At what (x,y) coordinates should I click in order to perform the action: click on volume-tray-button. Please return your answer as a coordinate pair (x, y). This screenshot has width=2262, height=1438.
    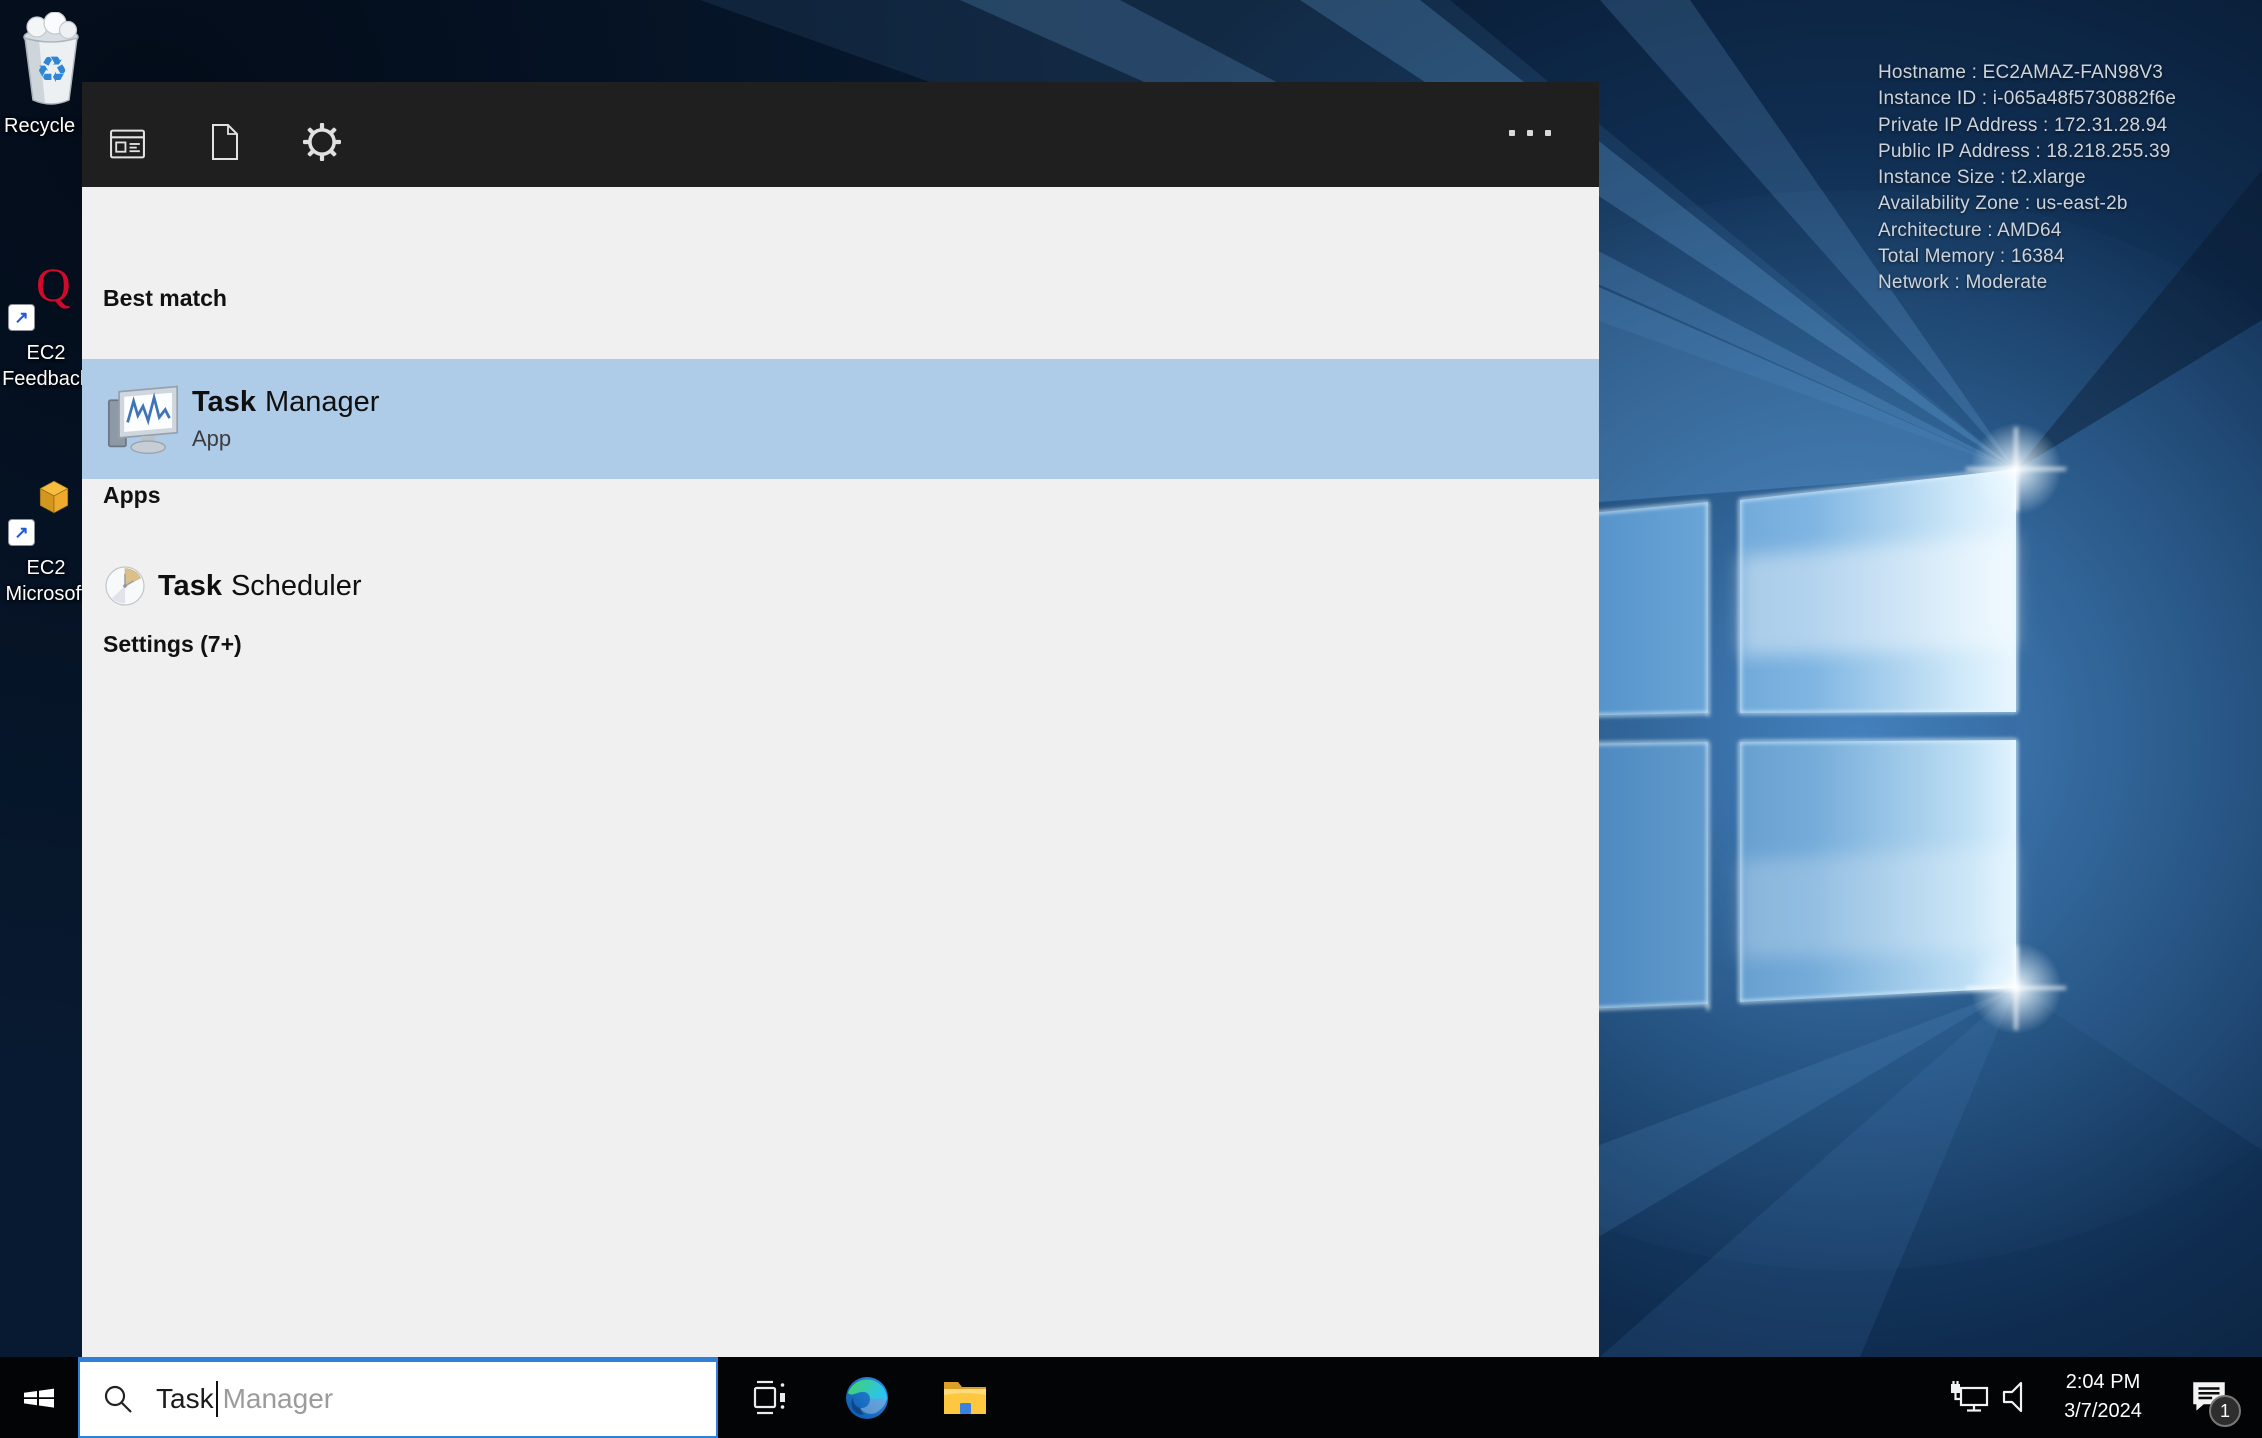
    Looking at the image, I should click on (2020, 1397).